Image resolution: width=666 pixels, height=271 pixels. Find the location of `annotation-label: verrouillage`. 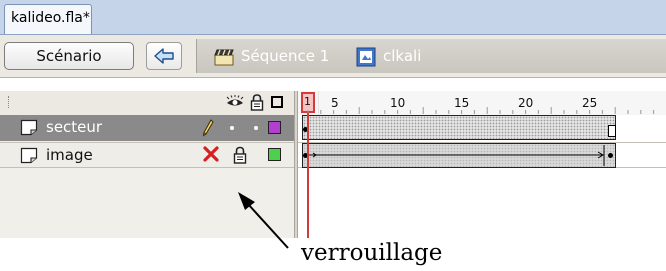

annotation-label: verrouillage is located at coordinates (372, 253).